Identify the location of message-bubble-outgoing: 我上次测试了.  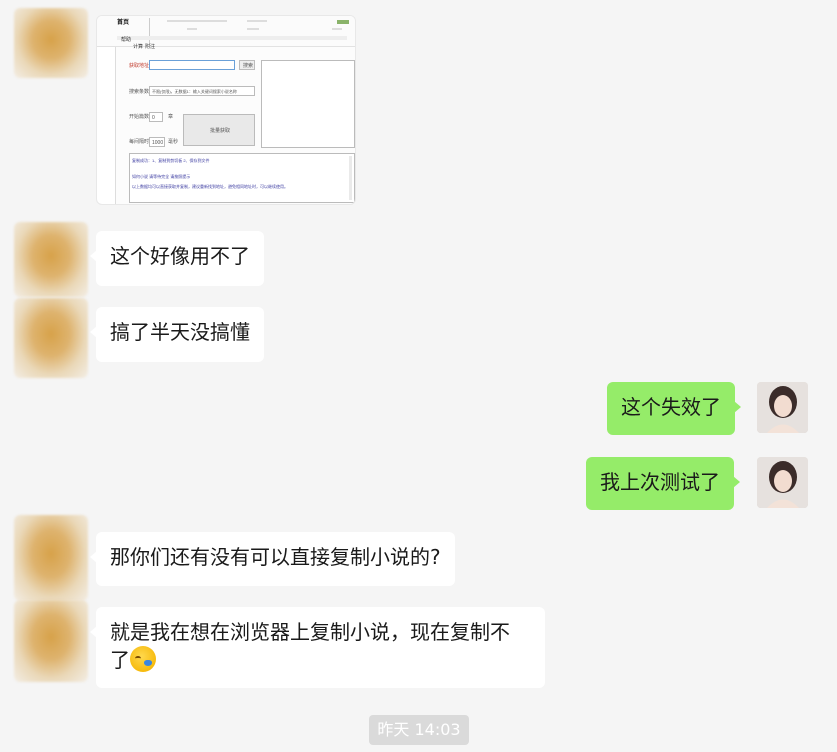
(663, 483).